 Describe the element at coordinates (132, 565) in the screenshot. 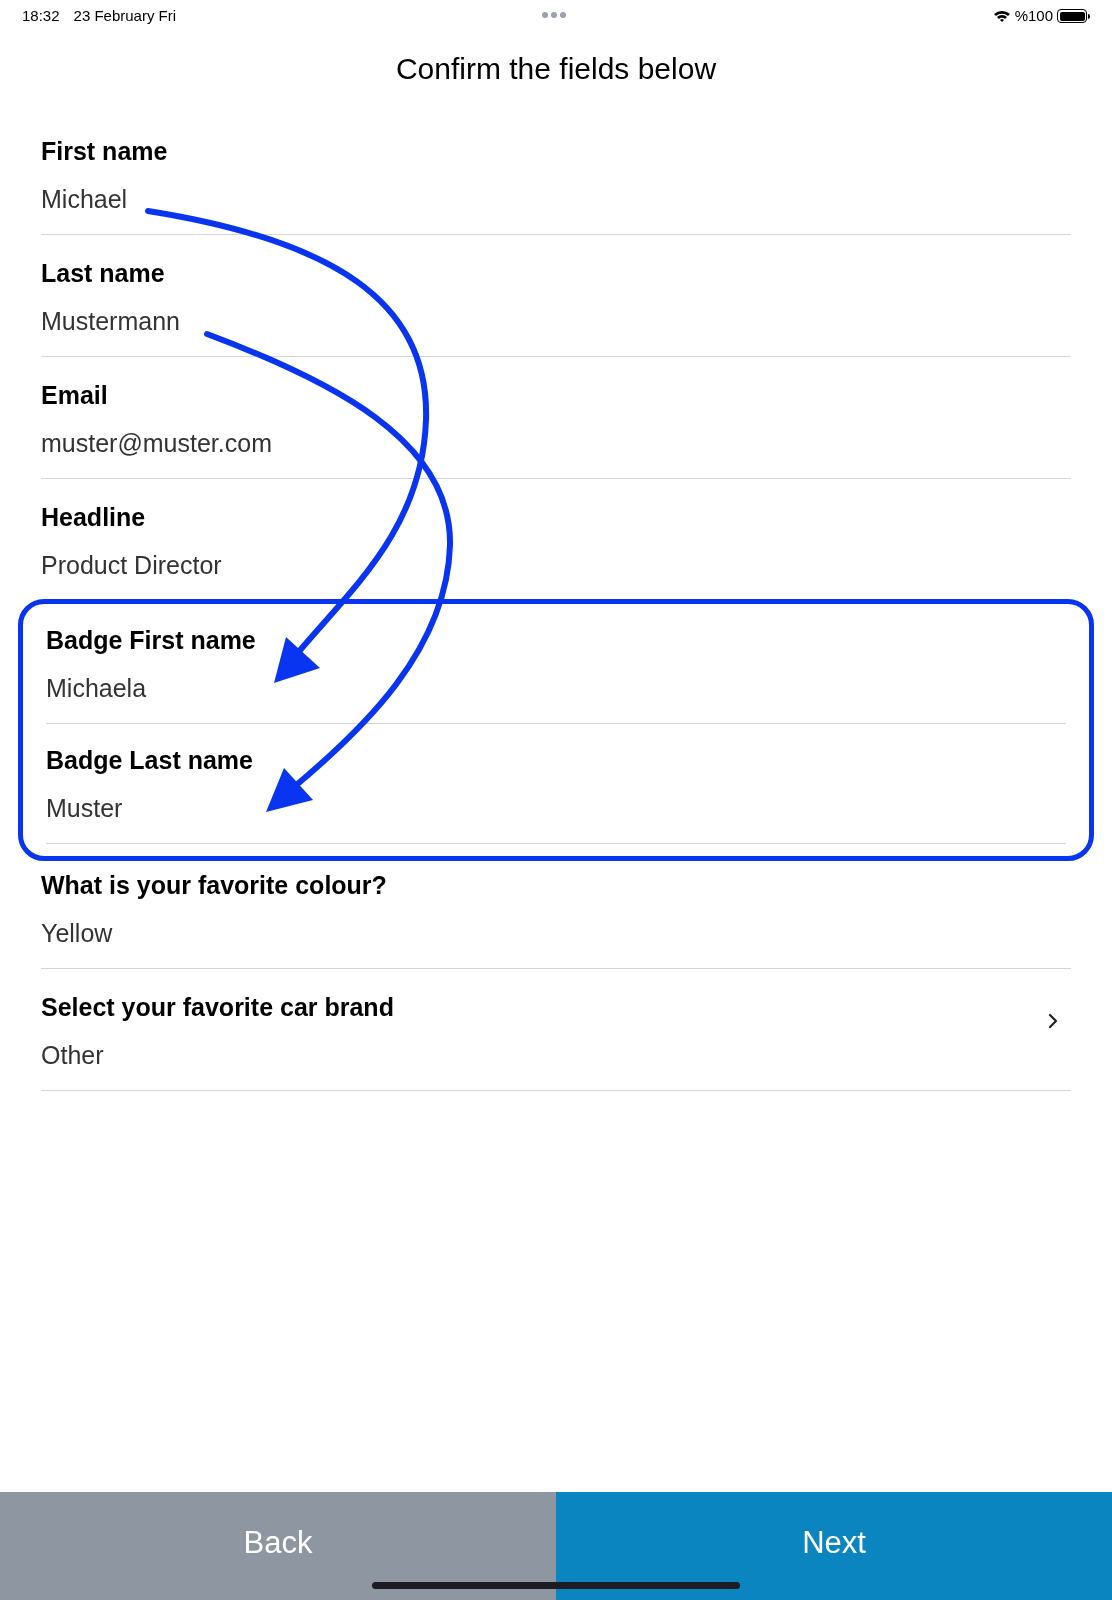

I see `field-value: Product Director` at that location.